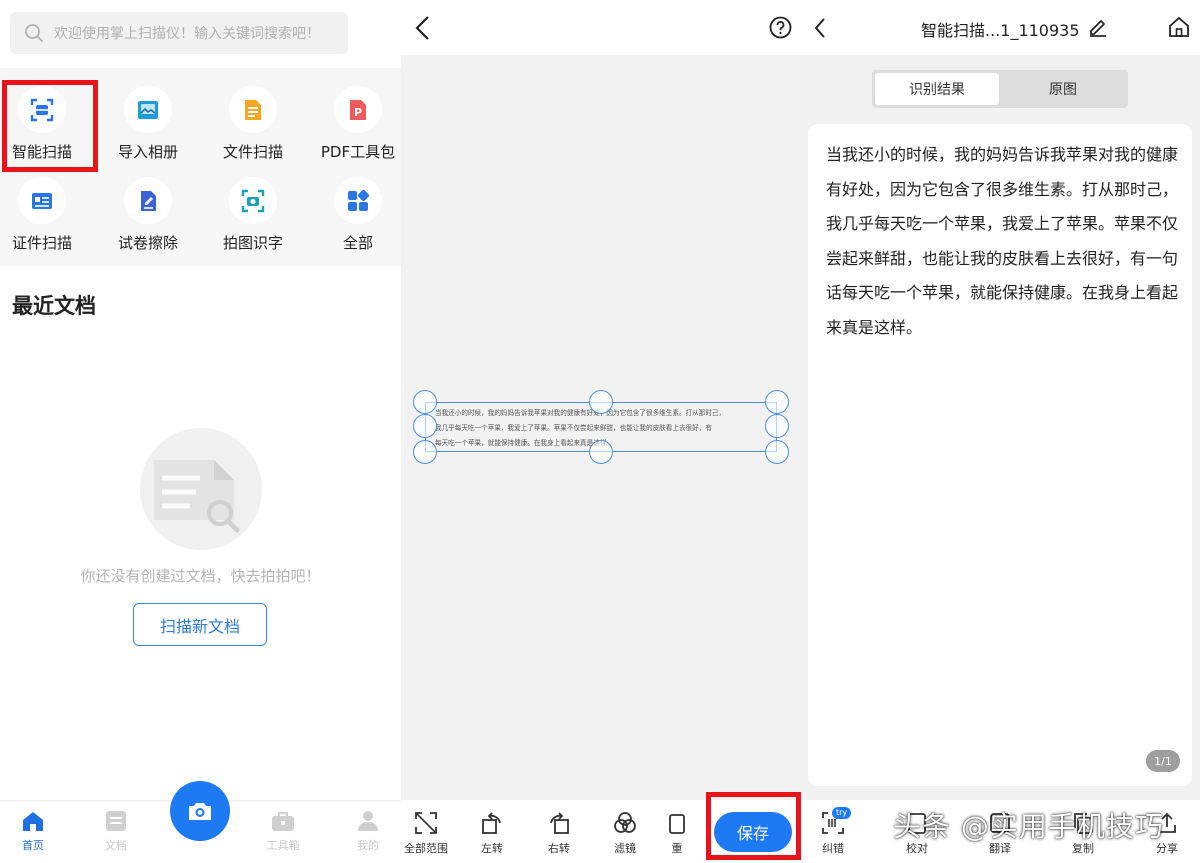 This screenshot has width=1200, height=863. Describe the element at coordinates (425, 402) in the screenshot. I see `crop-handle-top-left` at that location.